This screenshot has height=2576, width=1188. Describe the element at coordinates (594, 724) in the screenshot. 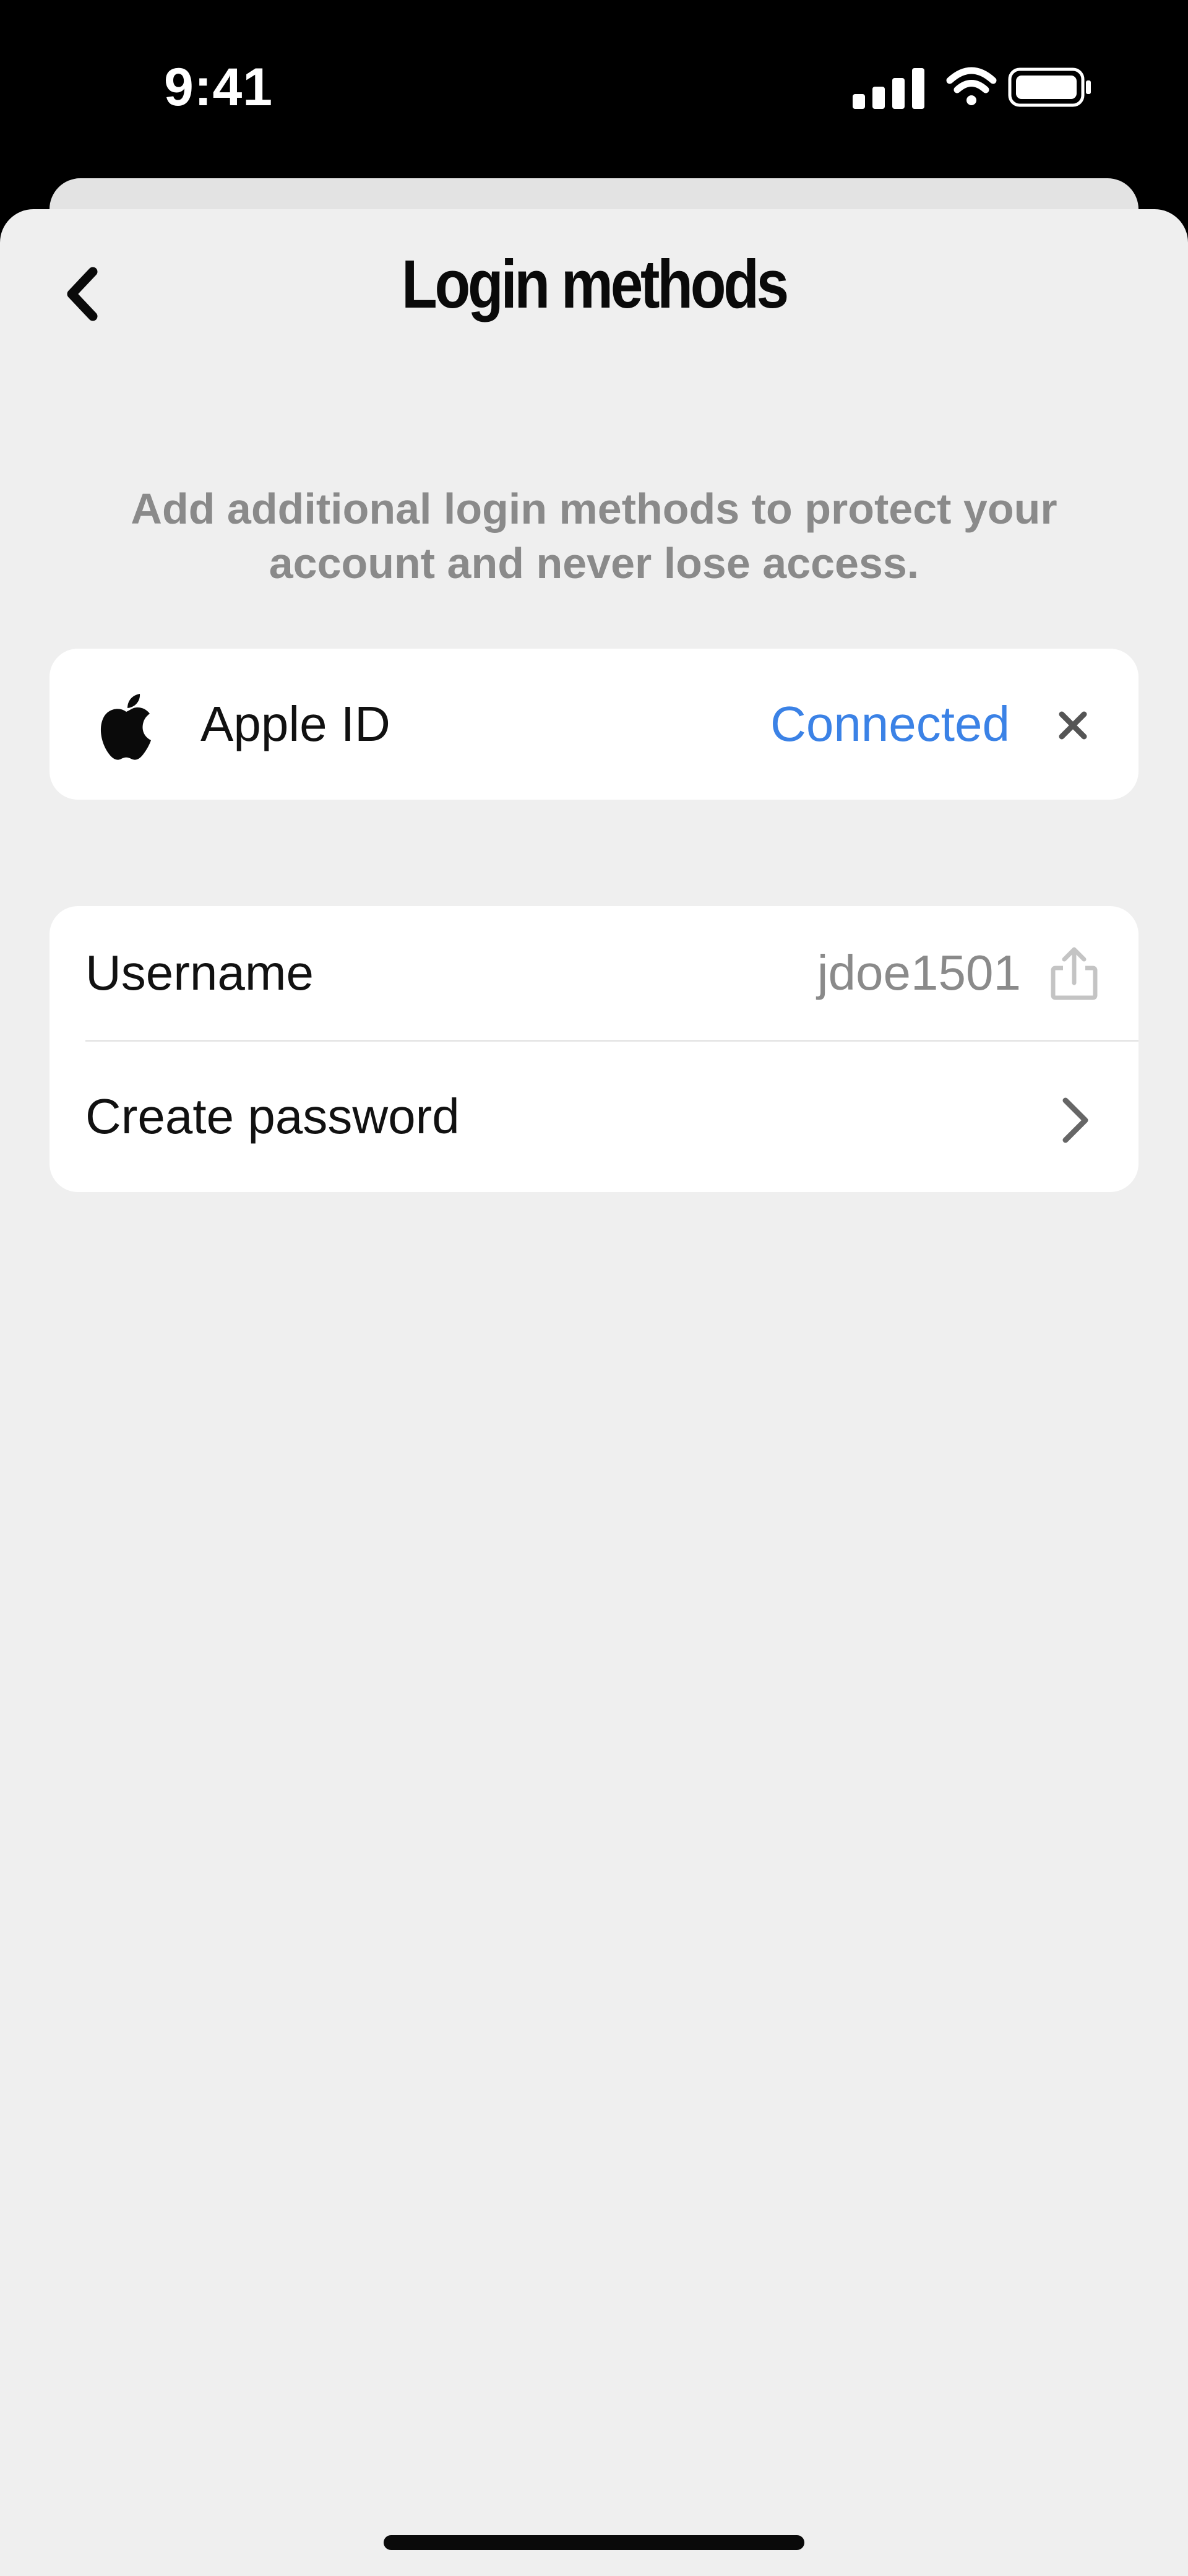

I see `apple-id-card: Apple ID Connected` at that location.